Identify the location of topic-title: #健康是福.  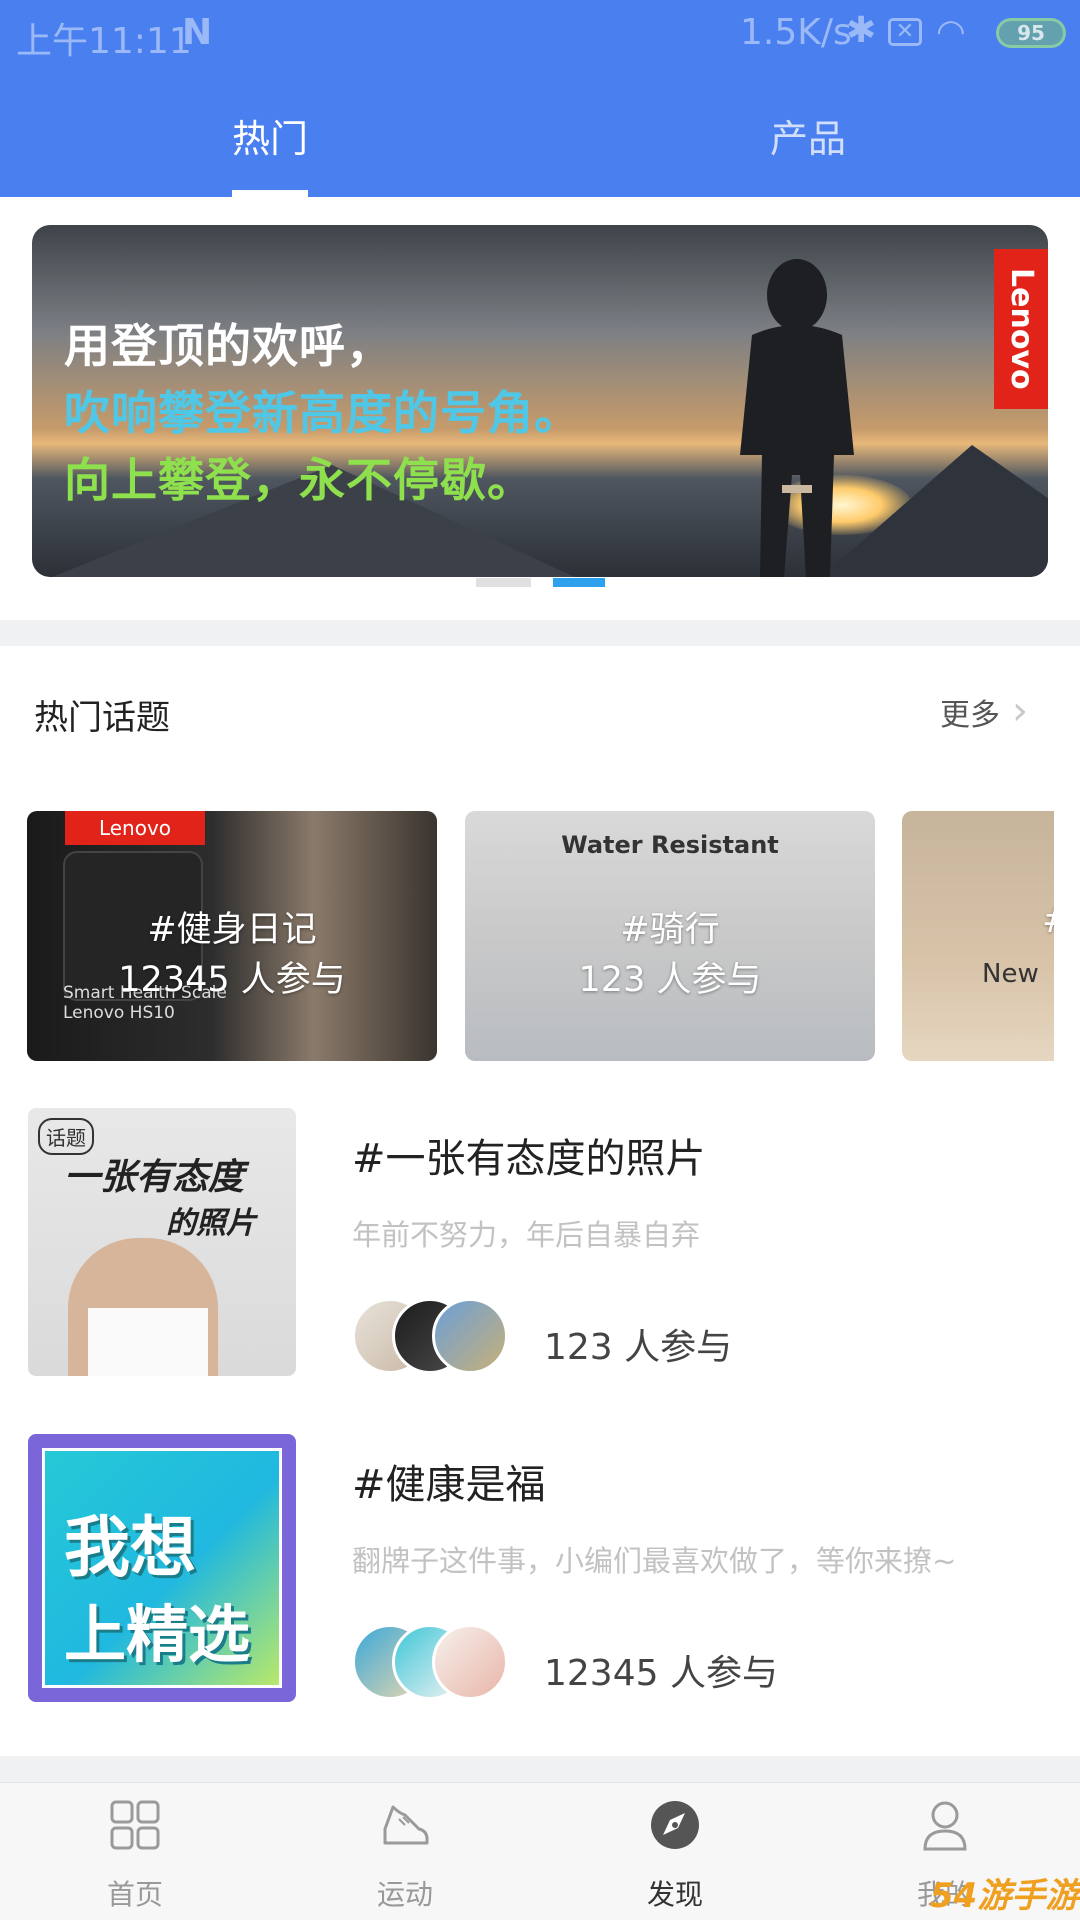
(449, 1481).